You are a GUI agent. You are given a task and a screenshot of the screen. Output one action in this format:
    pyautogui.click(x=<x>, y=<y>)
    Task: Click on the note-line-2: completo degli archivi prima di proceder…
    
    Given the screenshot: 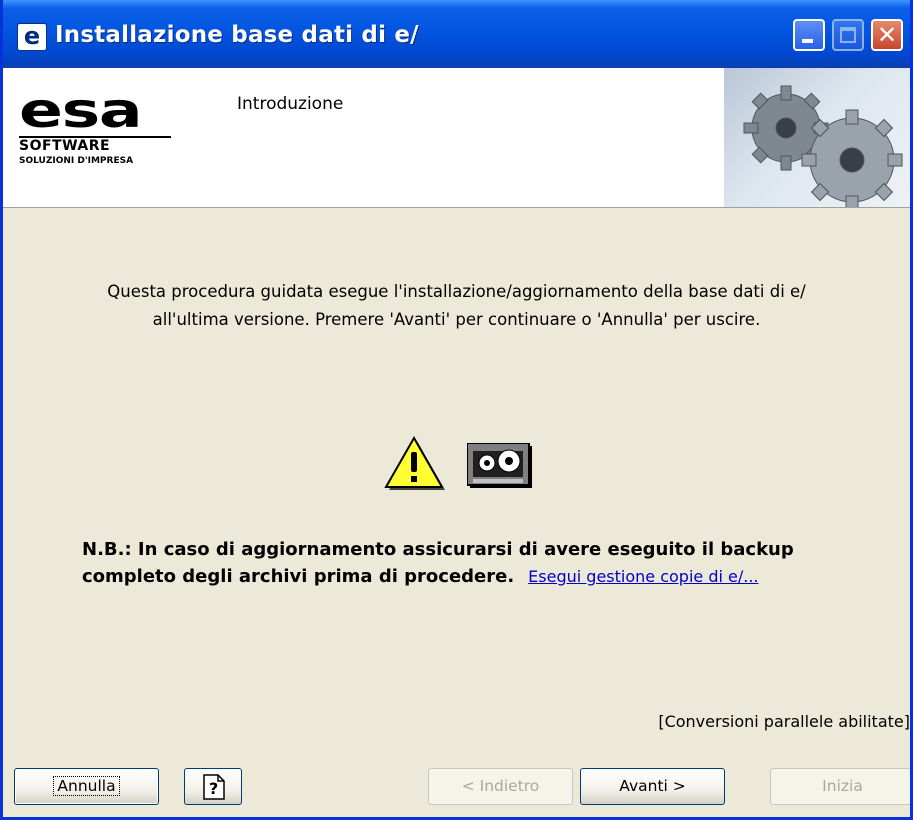 What is the action you would take?
    pyautogui.click(x=482, y=576)
    